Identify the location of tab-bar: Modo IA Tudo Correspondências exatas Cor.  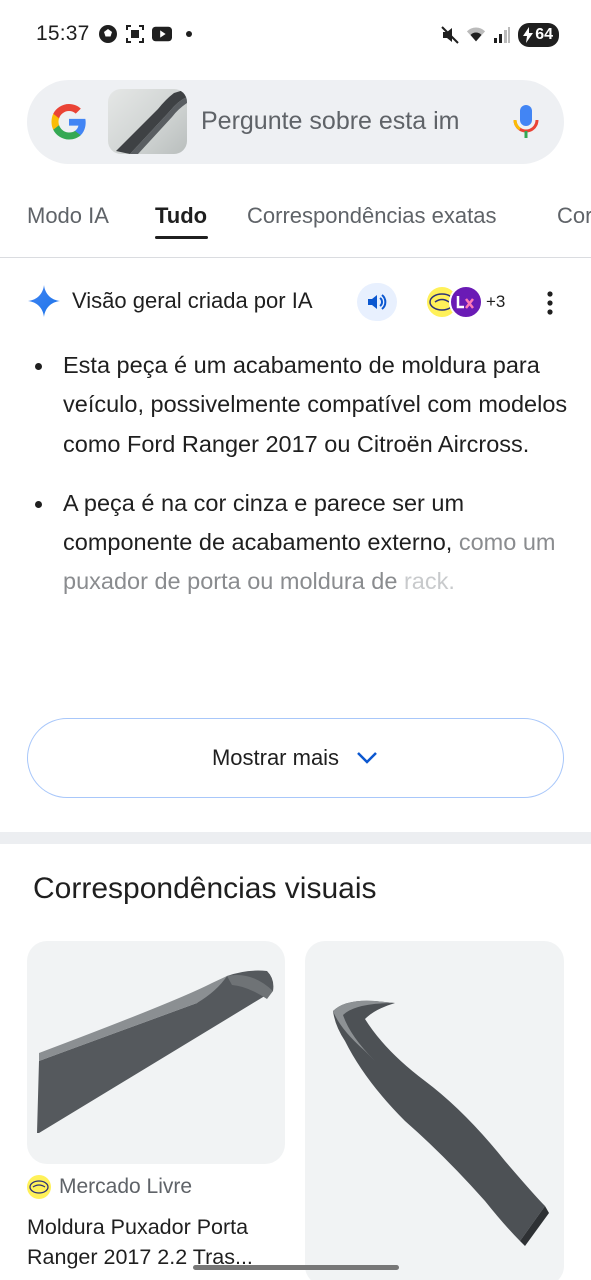
(295, 224).